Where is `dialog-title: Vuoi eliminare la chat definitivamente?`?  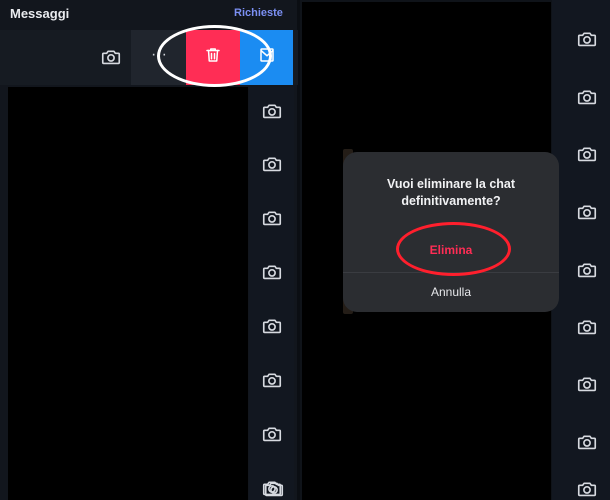 dialog-title: Vuoi eliminare la chat definitivamente? is located at coordinates (451, 192).